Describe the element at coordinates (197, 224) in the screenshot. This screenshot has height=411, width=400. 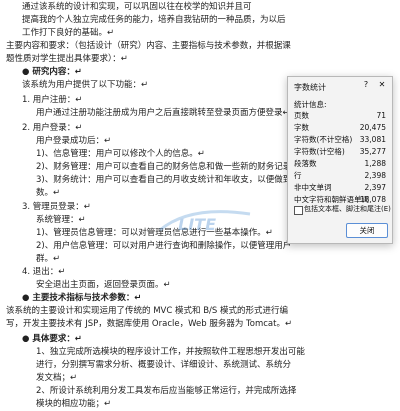
I see `watermark-text: LITE` at that location.